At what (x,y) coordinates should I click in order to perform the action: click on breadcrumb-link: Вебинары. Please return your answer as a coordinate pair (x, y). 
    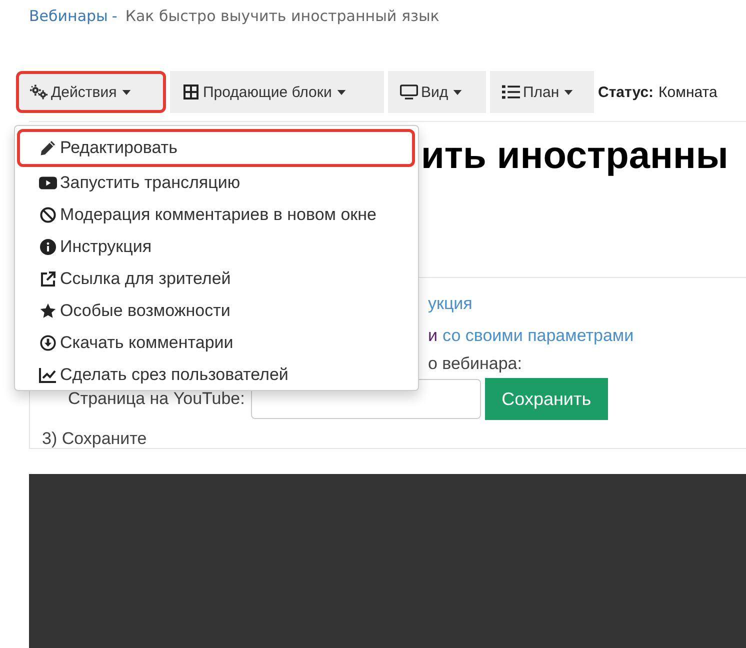
    Looking at the image, I should click on (68, 16).